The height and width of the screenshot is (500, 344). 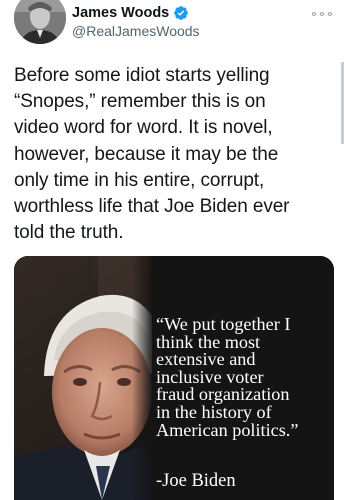 I want to click on handle: @RealJamesWoods, so click(x=136, y=31).